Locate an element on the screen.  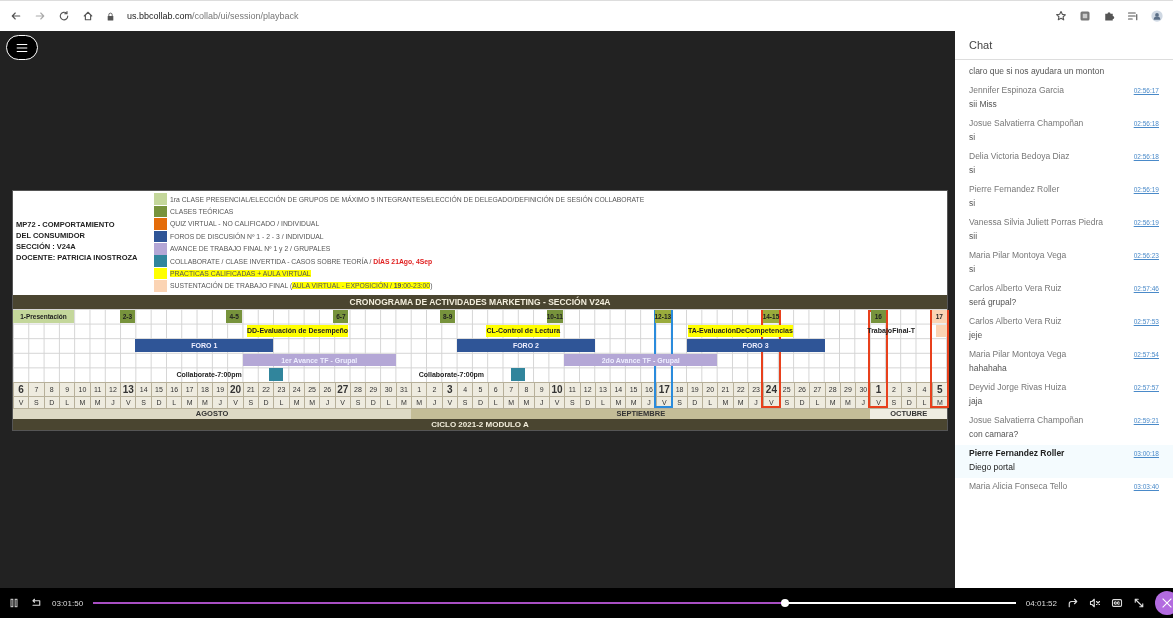
captions-icon is located at coordinates (1117, 603).